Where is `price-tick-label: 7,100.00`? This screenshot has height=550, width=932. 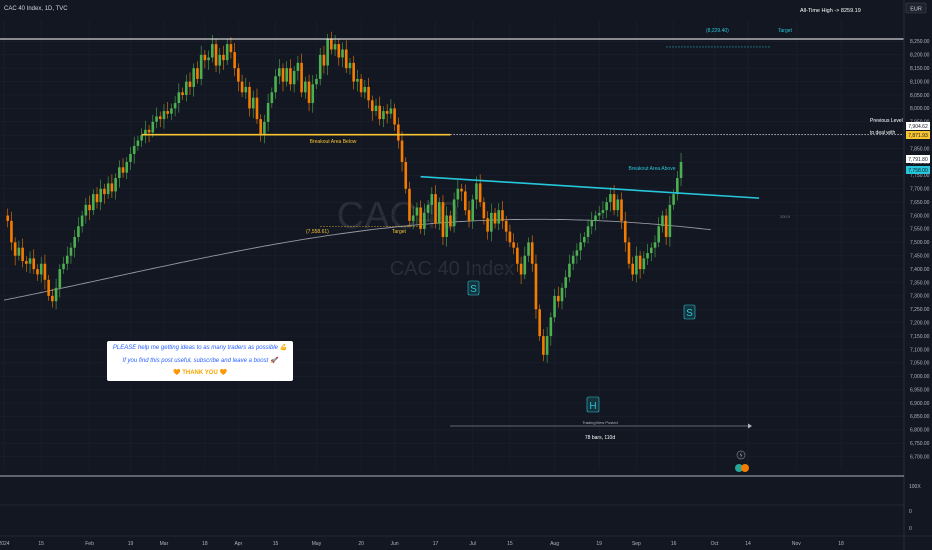
price-tick-label: 7,100.00 is located at coordinates (920, 350).